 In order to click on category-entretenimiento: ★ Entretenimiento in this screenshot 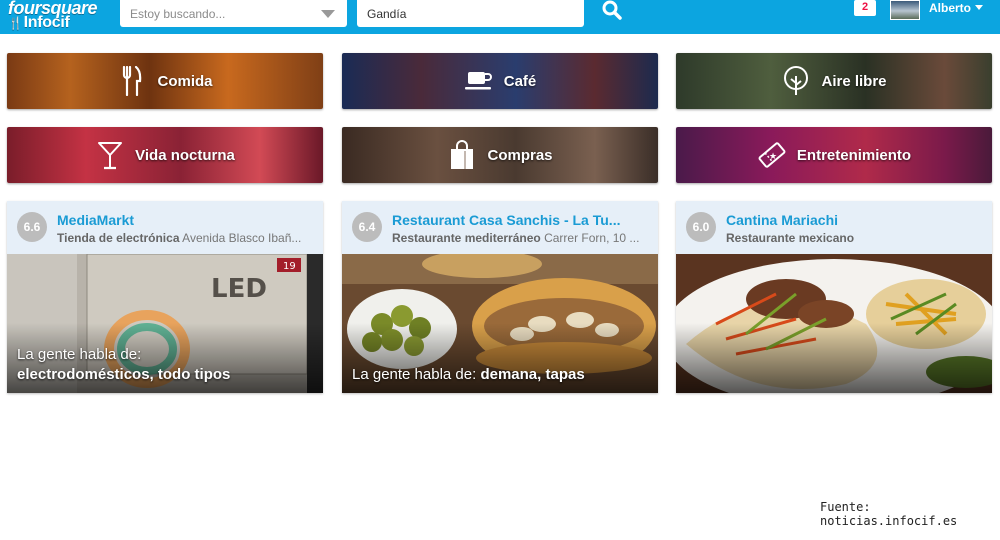, I will do `click(834, 155)`.